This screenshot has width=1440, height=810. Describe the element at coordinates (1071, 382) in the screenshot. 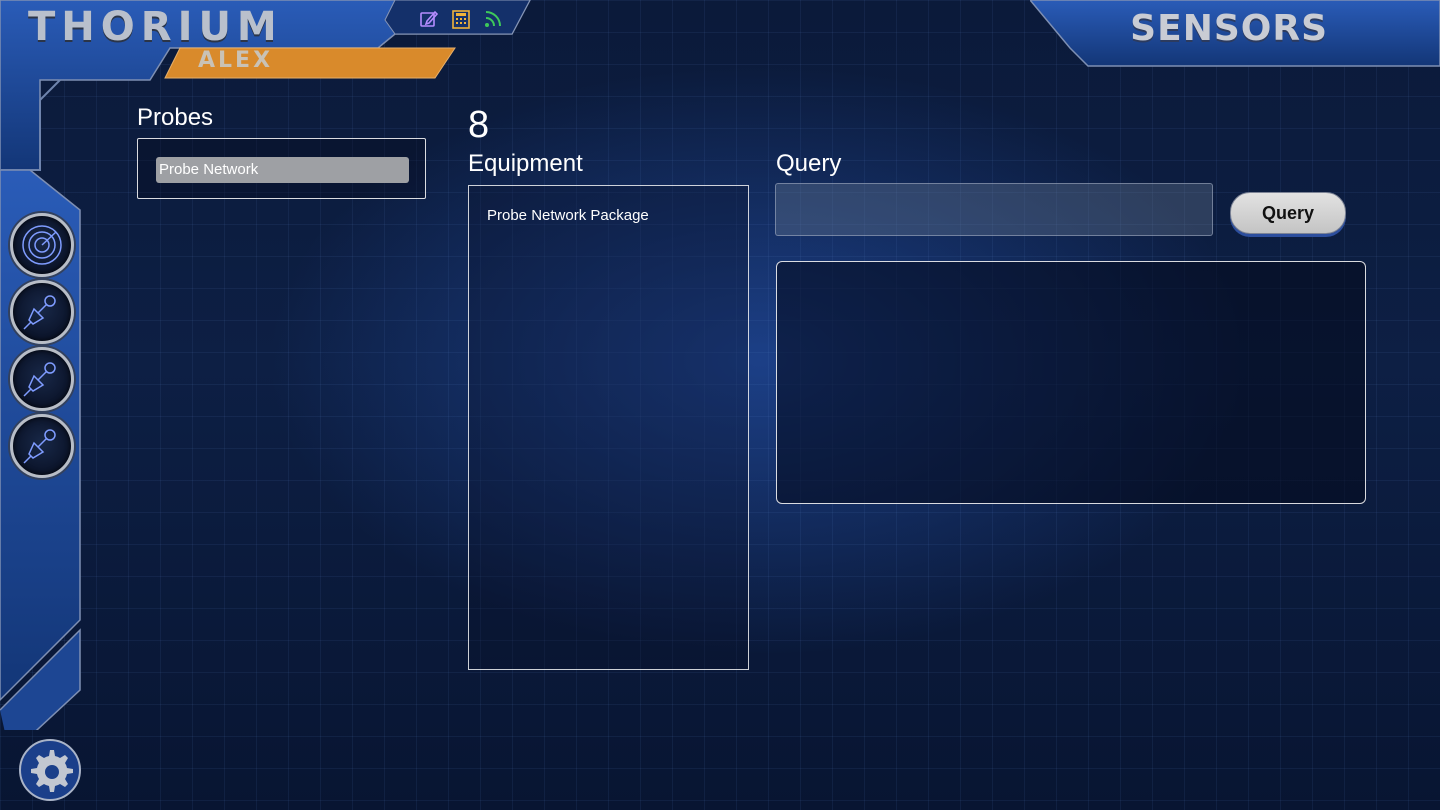

I see `query-results` at that location.